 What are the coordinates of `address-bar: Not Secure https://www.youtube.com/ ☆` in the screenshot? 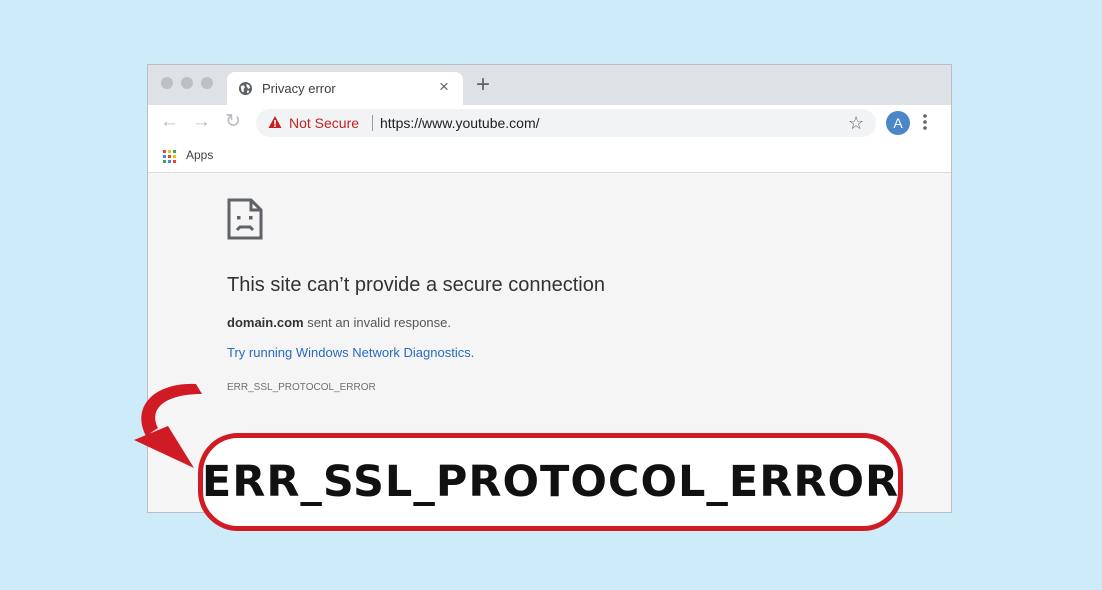 It's located at (566, 123).